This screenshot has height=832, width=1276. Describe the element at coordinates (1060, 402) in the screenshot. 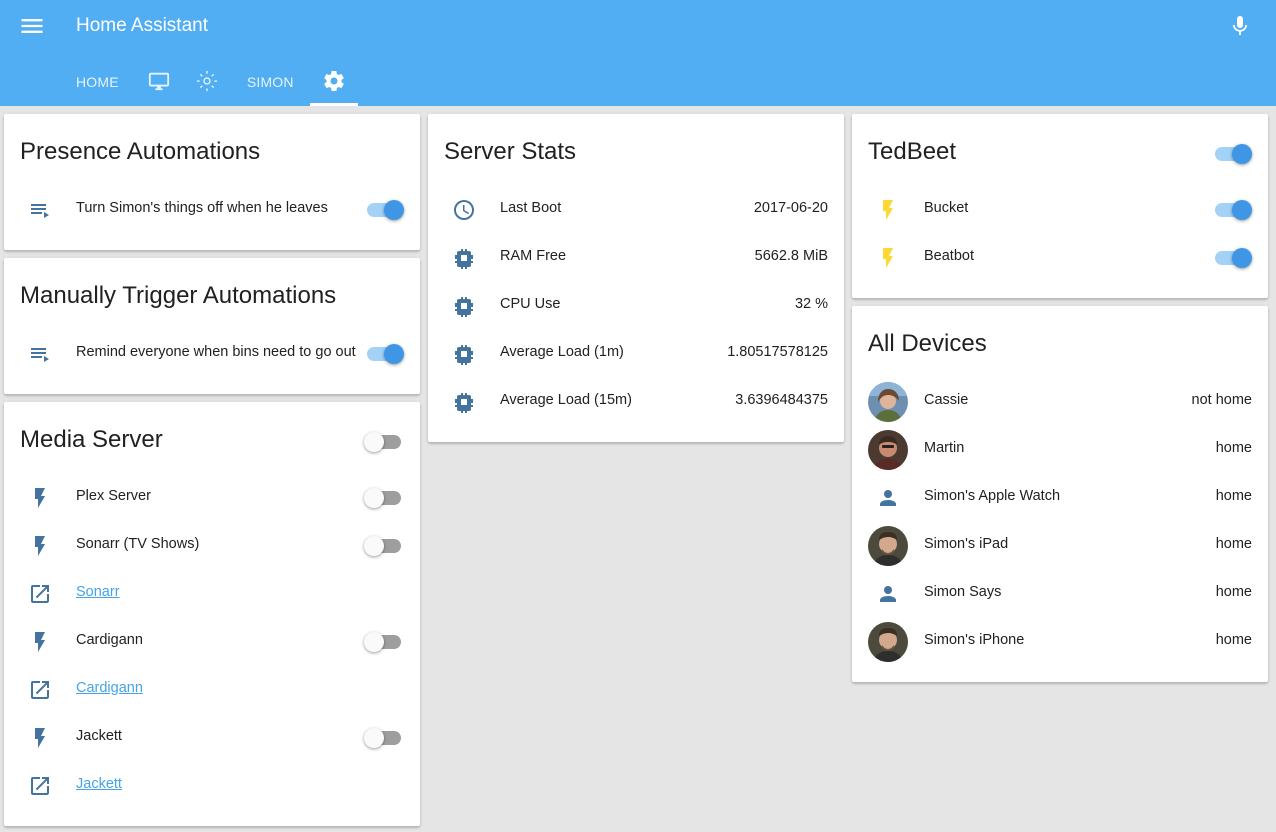

I see `device-row: Cassie not home` at that location.